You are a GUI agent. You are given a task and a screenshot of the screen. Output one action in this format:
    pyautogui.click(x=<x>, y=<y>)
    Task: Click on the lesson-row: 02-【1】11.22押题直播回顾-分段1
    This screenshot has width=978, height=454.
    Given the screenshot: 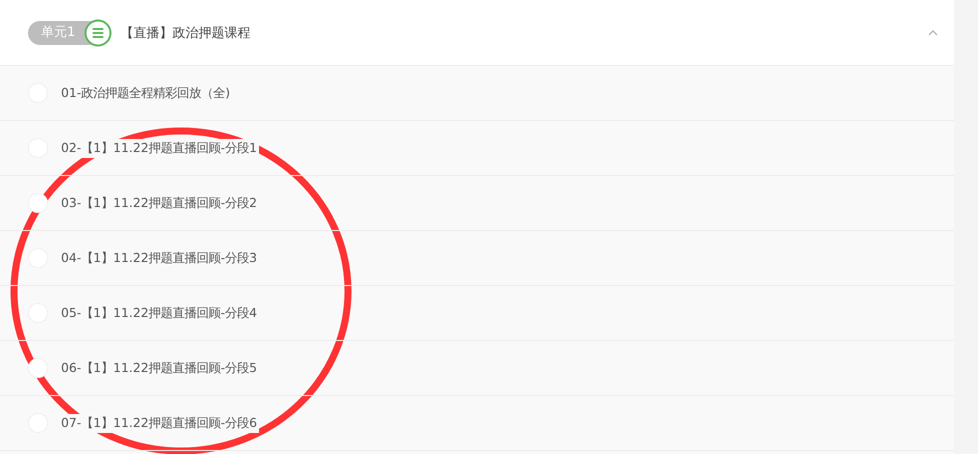 What is the action you would take?
    pyautogui.click(x=477, y=148)
    